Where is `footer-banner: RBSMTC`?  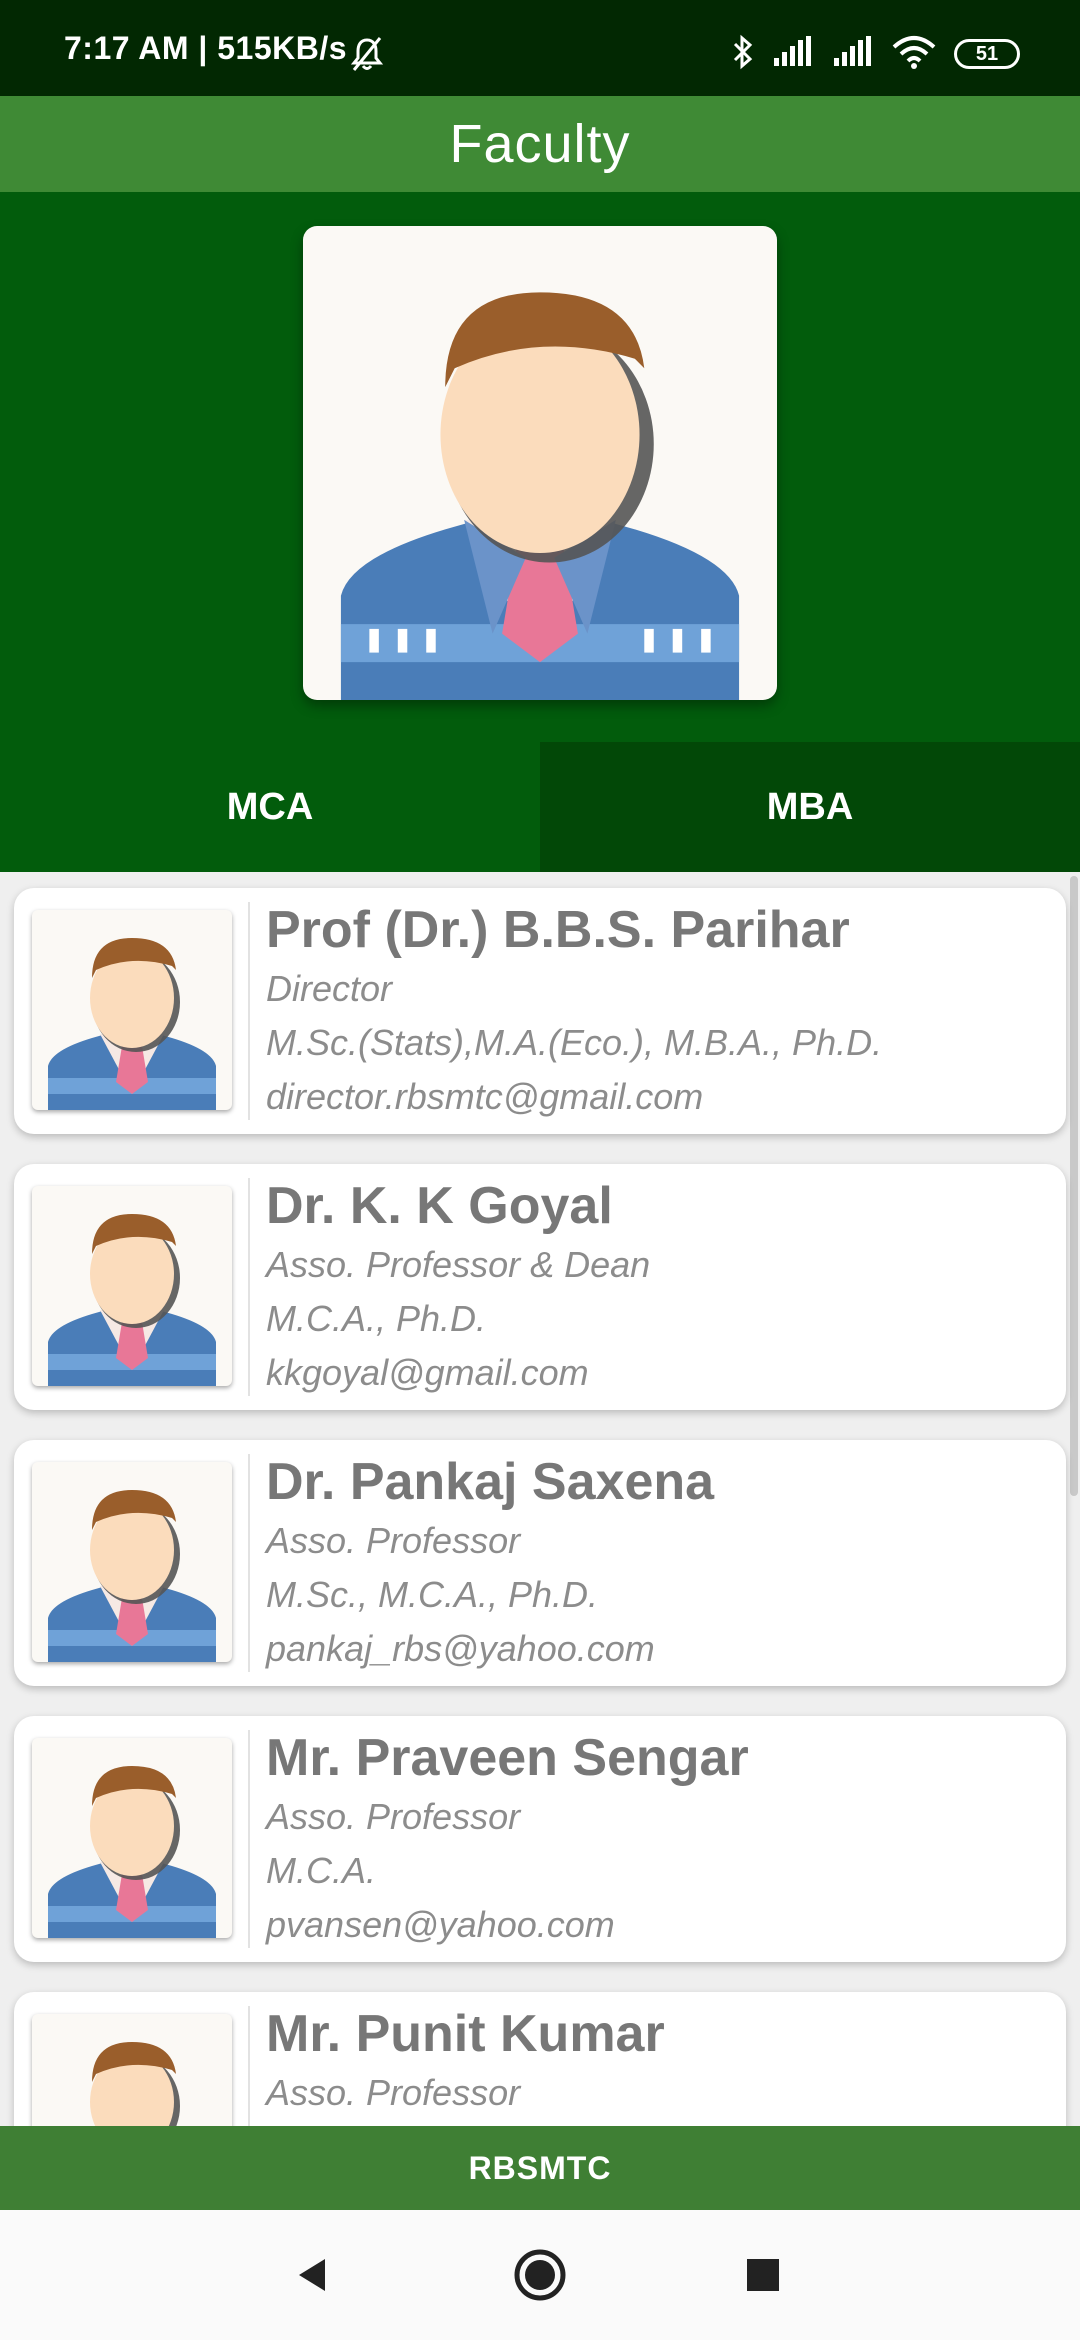 footer-banner: RBSMTC is located at coordinates (540, 2168).